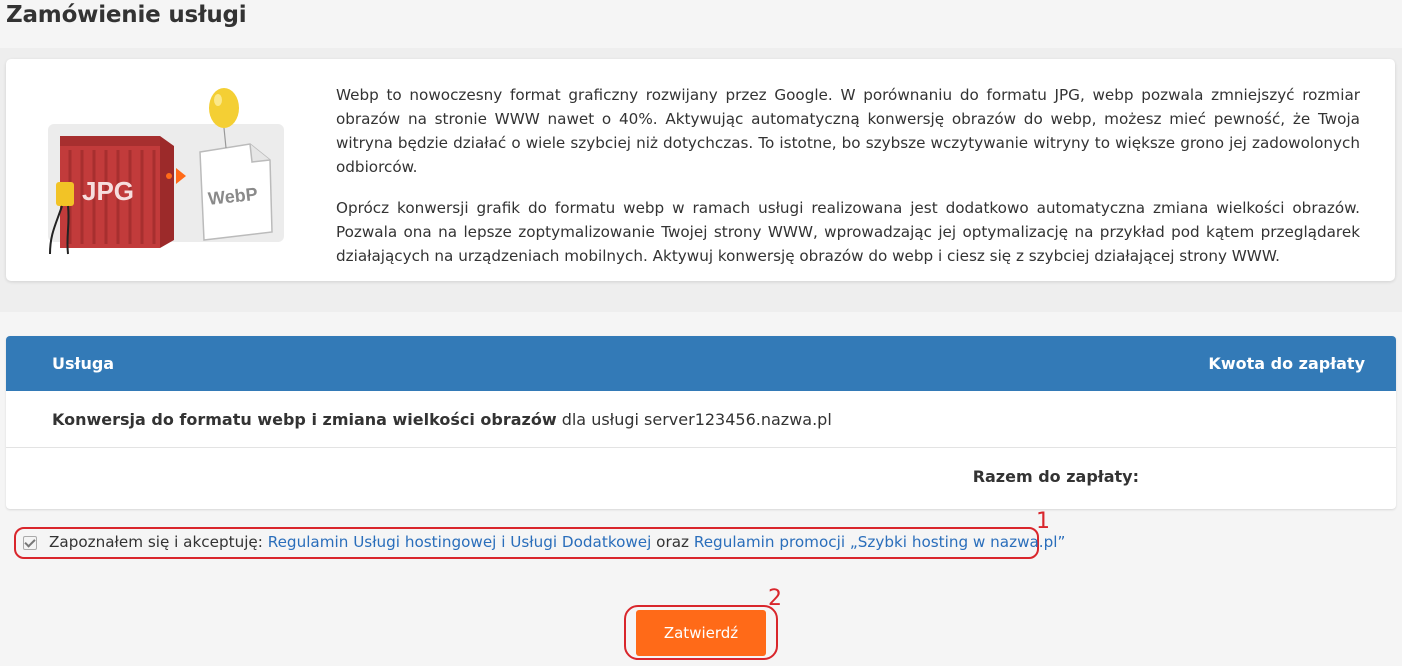 This screenshot has height=666, width=1402. Describe the element at coordinates (1055, 476) in the screenshot. I see `total-label: Razem do zapłaty:` at that location.